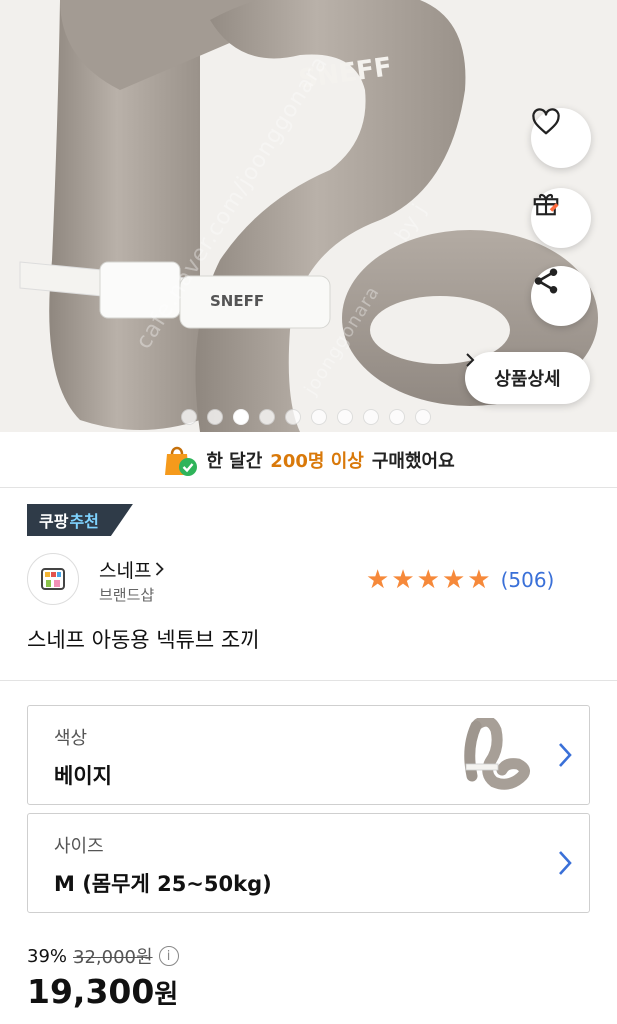  I want to click on svg-text: SNEFF, so click(237, 301).